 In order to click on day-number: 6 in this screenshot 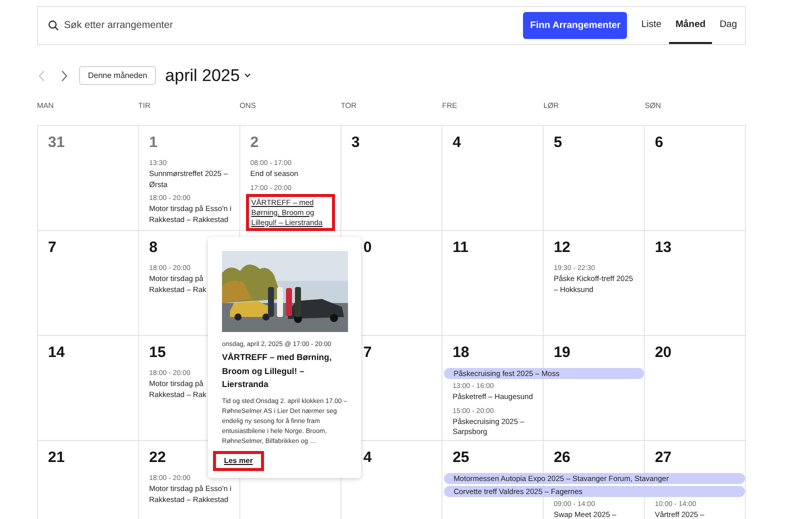, I will do `click(659, 143)`.